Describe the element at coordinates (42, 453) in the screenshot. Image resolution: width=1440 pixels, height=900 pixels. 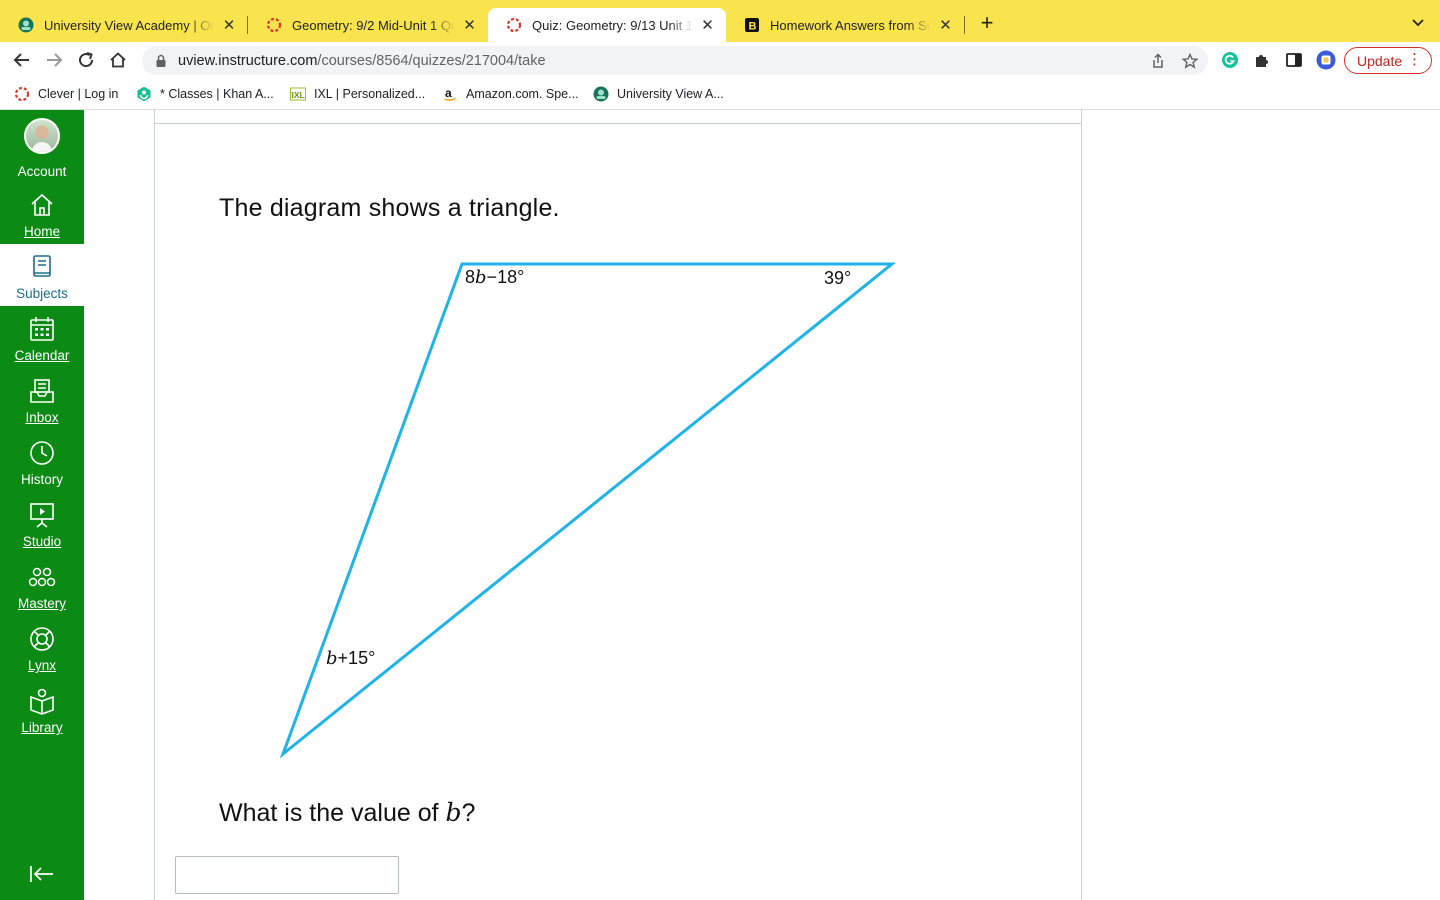
I see `clock-icon` at that location.